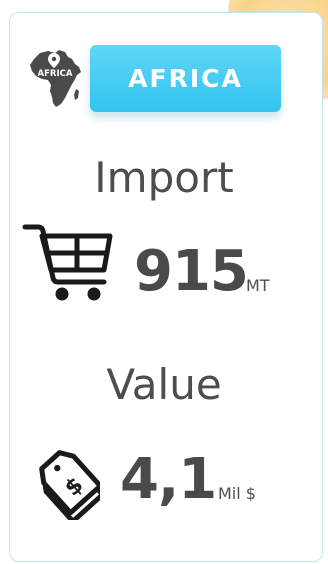  I want to click on price-tag-dollar-icon: $, so click(69, 485).